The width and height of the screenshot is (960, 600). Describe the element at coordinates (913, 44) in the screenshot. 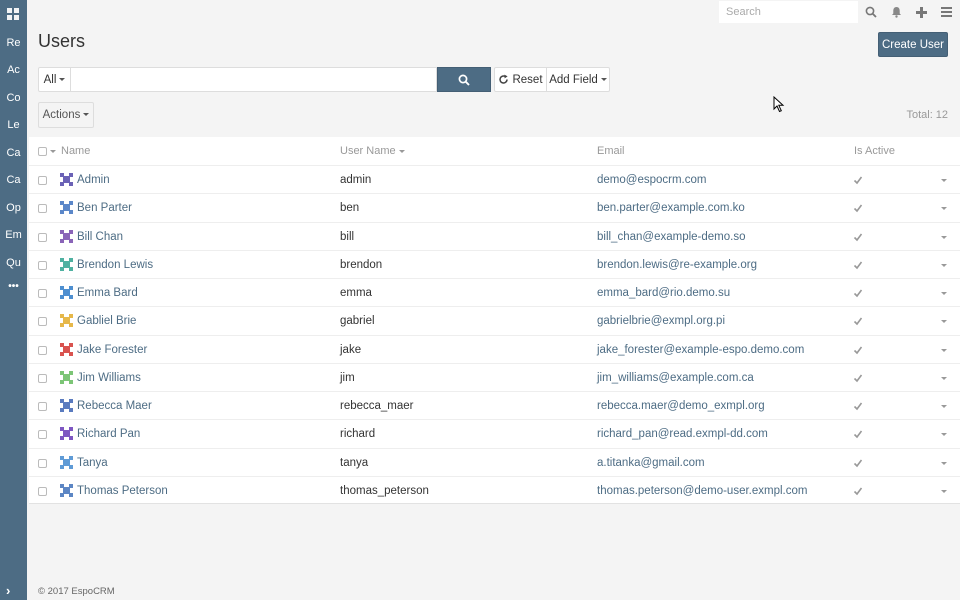

I see `create-user-button: Create User` at that location.